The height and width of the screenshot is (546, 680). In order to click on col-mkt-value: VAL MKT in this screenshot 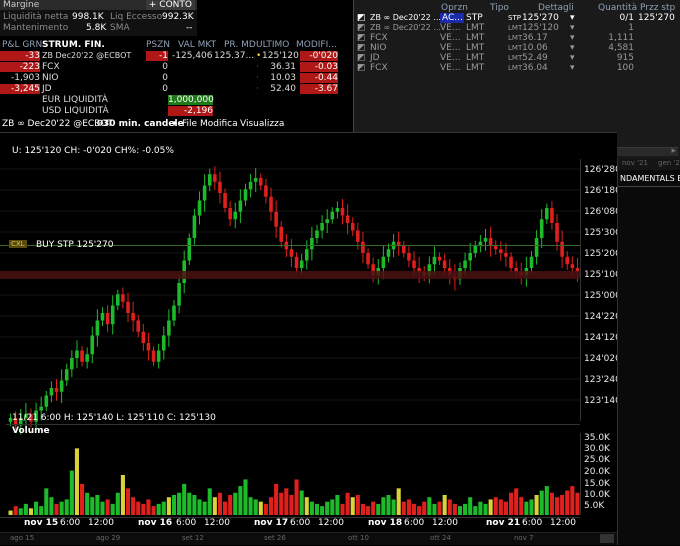, I will do `click(197, 45)`.